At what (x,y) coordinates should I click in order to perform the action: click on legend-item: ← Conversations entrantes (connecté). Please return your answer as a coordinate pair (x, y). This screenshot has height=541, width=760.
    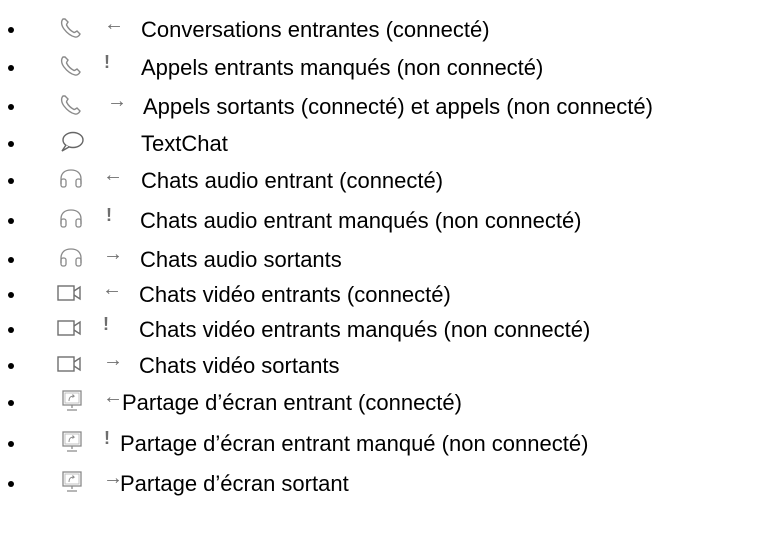
    Looking at the image, I should click on (380, 32).